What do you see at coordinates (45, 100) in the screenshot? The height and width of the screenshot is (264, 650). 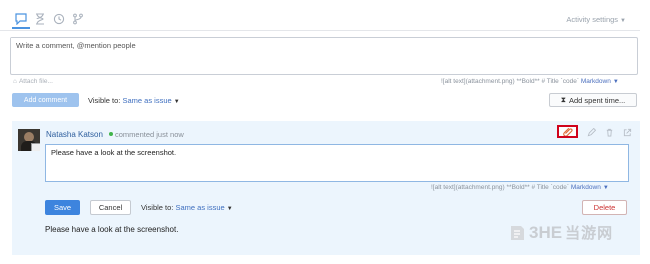 I see `add-comment-button: Add comment` at bounding box center [45, 100].